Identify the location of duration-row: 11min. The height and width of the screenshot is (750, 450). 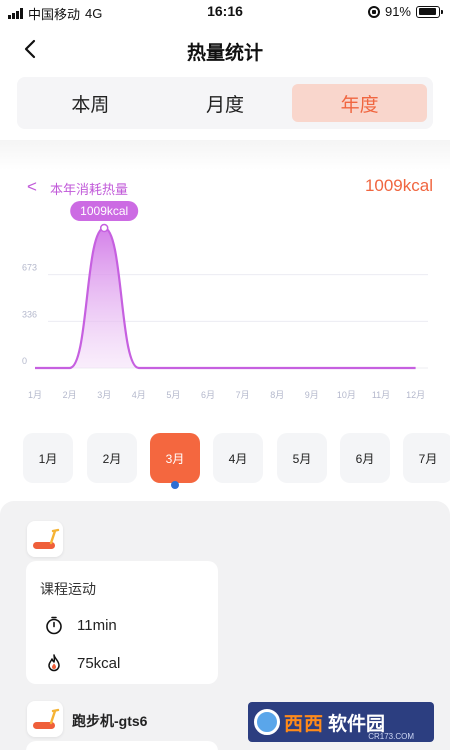
(80, 625).